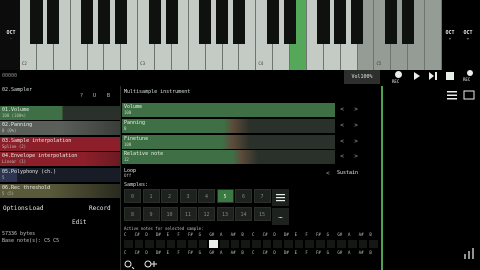 The image size is (480, 270). Describe the element at coordinates (470, 78) in the screenshot. I see `record-pattern-button: REC` at that location.